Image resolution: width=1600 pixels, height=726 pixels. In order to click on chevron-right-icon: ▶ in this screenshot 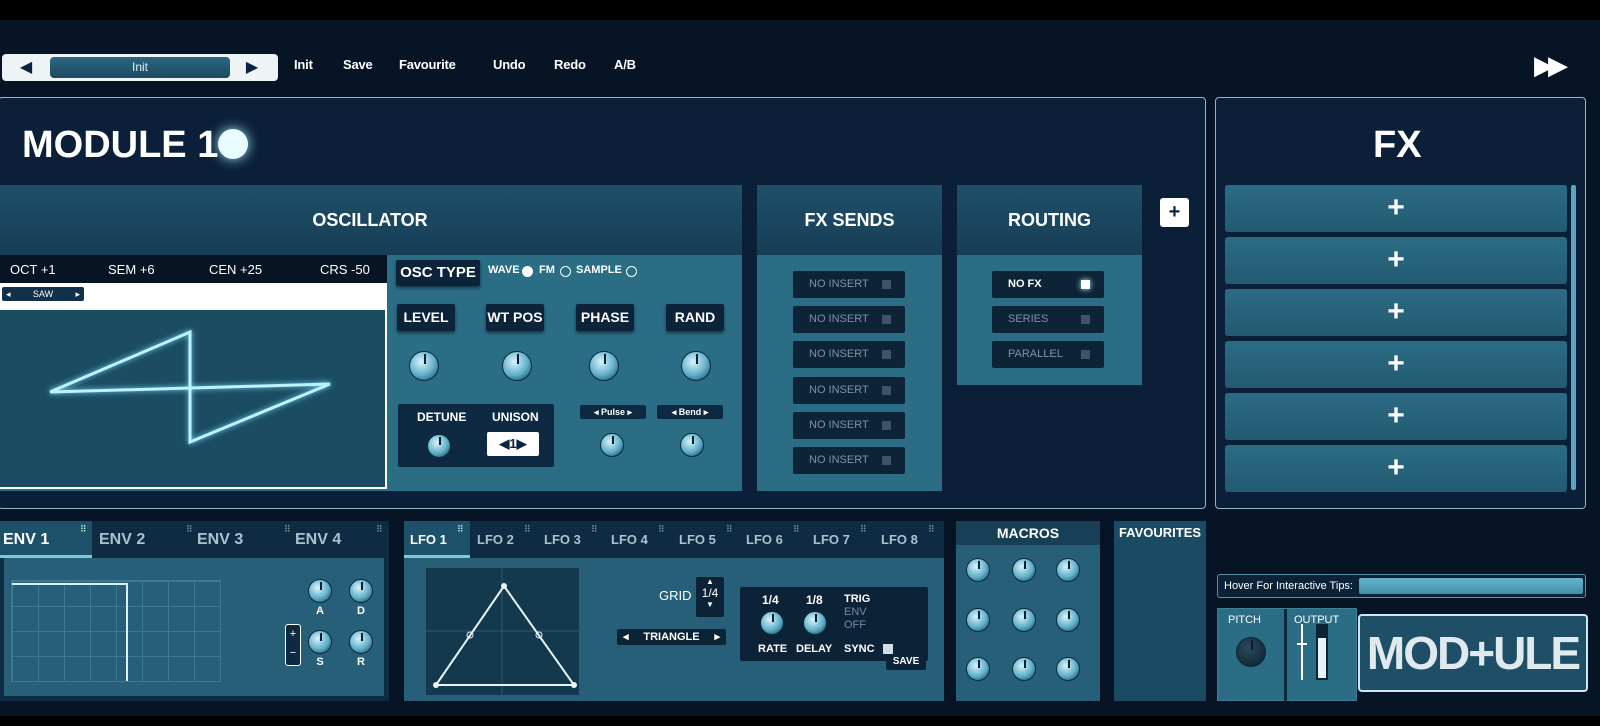, I will do `click(522, 443)`.